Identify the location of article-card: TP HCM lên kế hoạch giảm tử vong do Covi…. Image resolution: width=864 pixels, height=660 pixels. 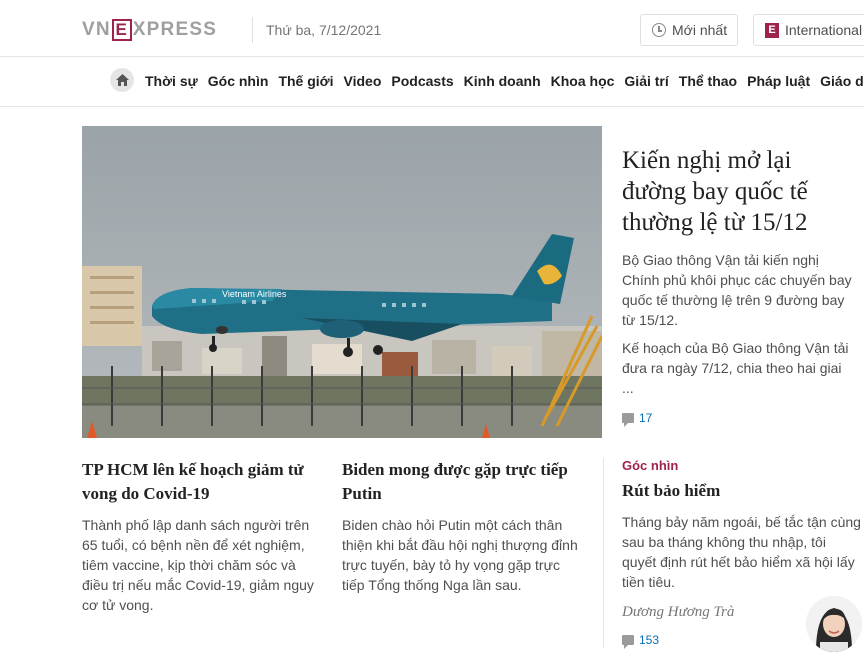
(202, 536).